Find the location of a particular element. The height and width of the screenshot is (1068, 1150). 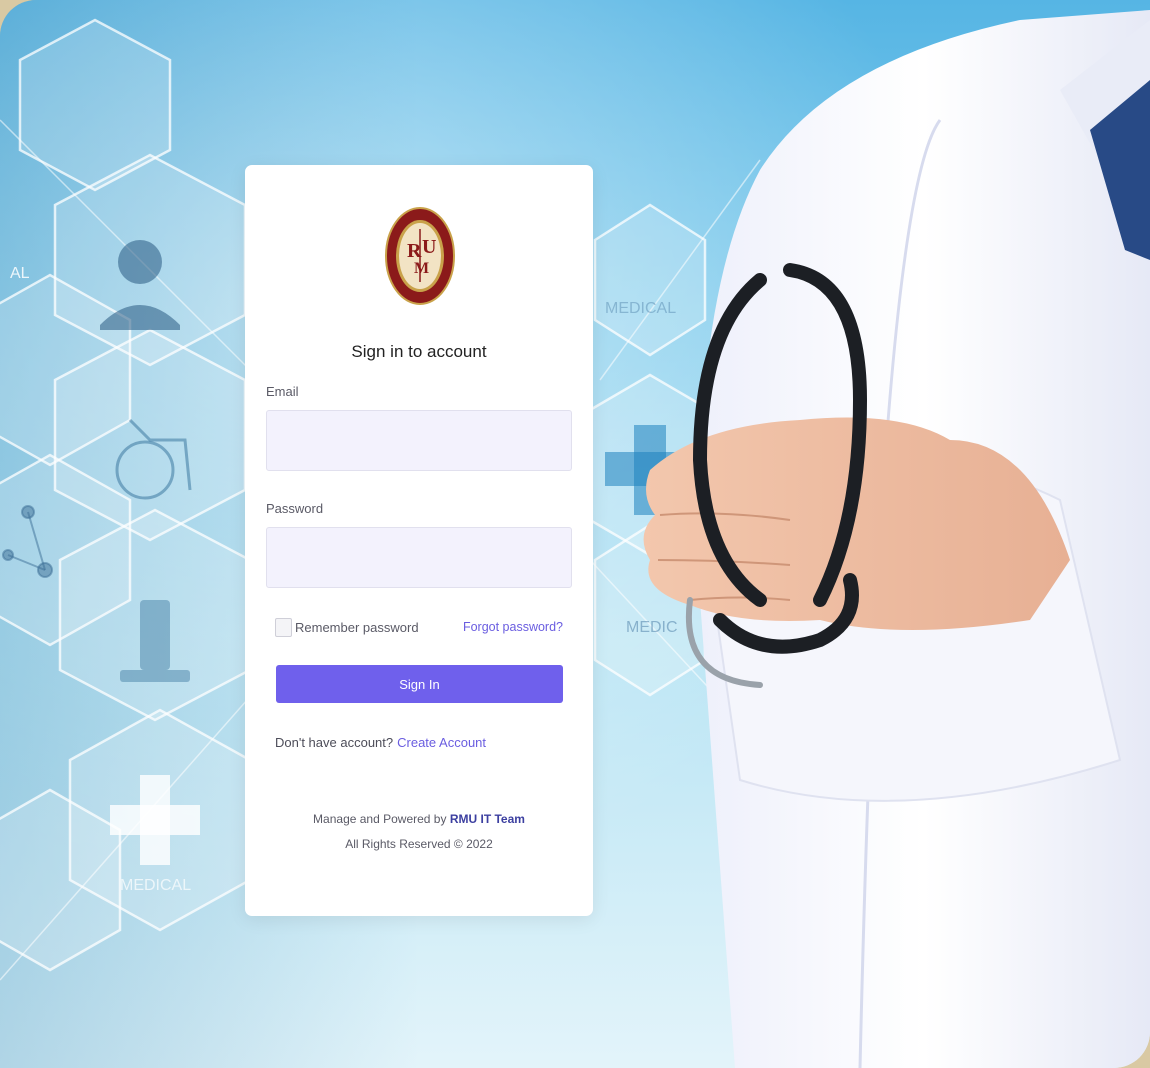

sign-in-button: Sign In is located at coordinates (419, 684).